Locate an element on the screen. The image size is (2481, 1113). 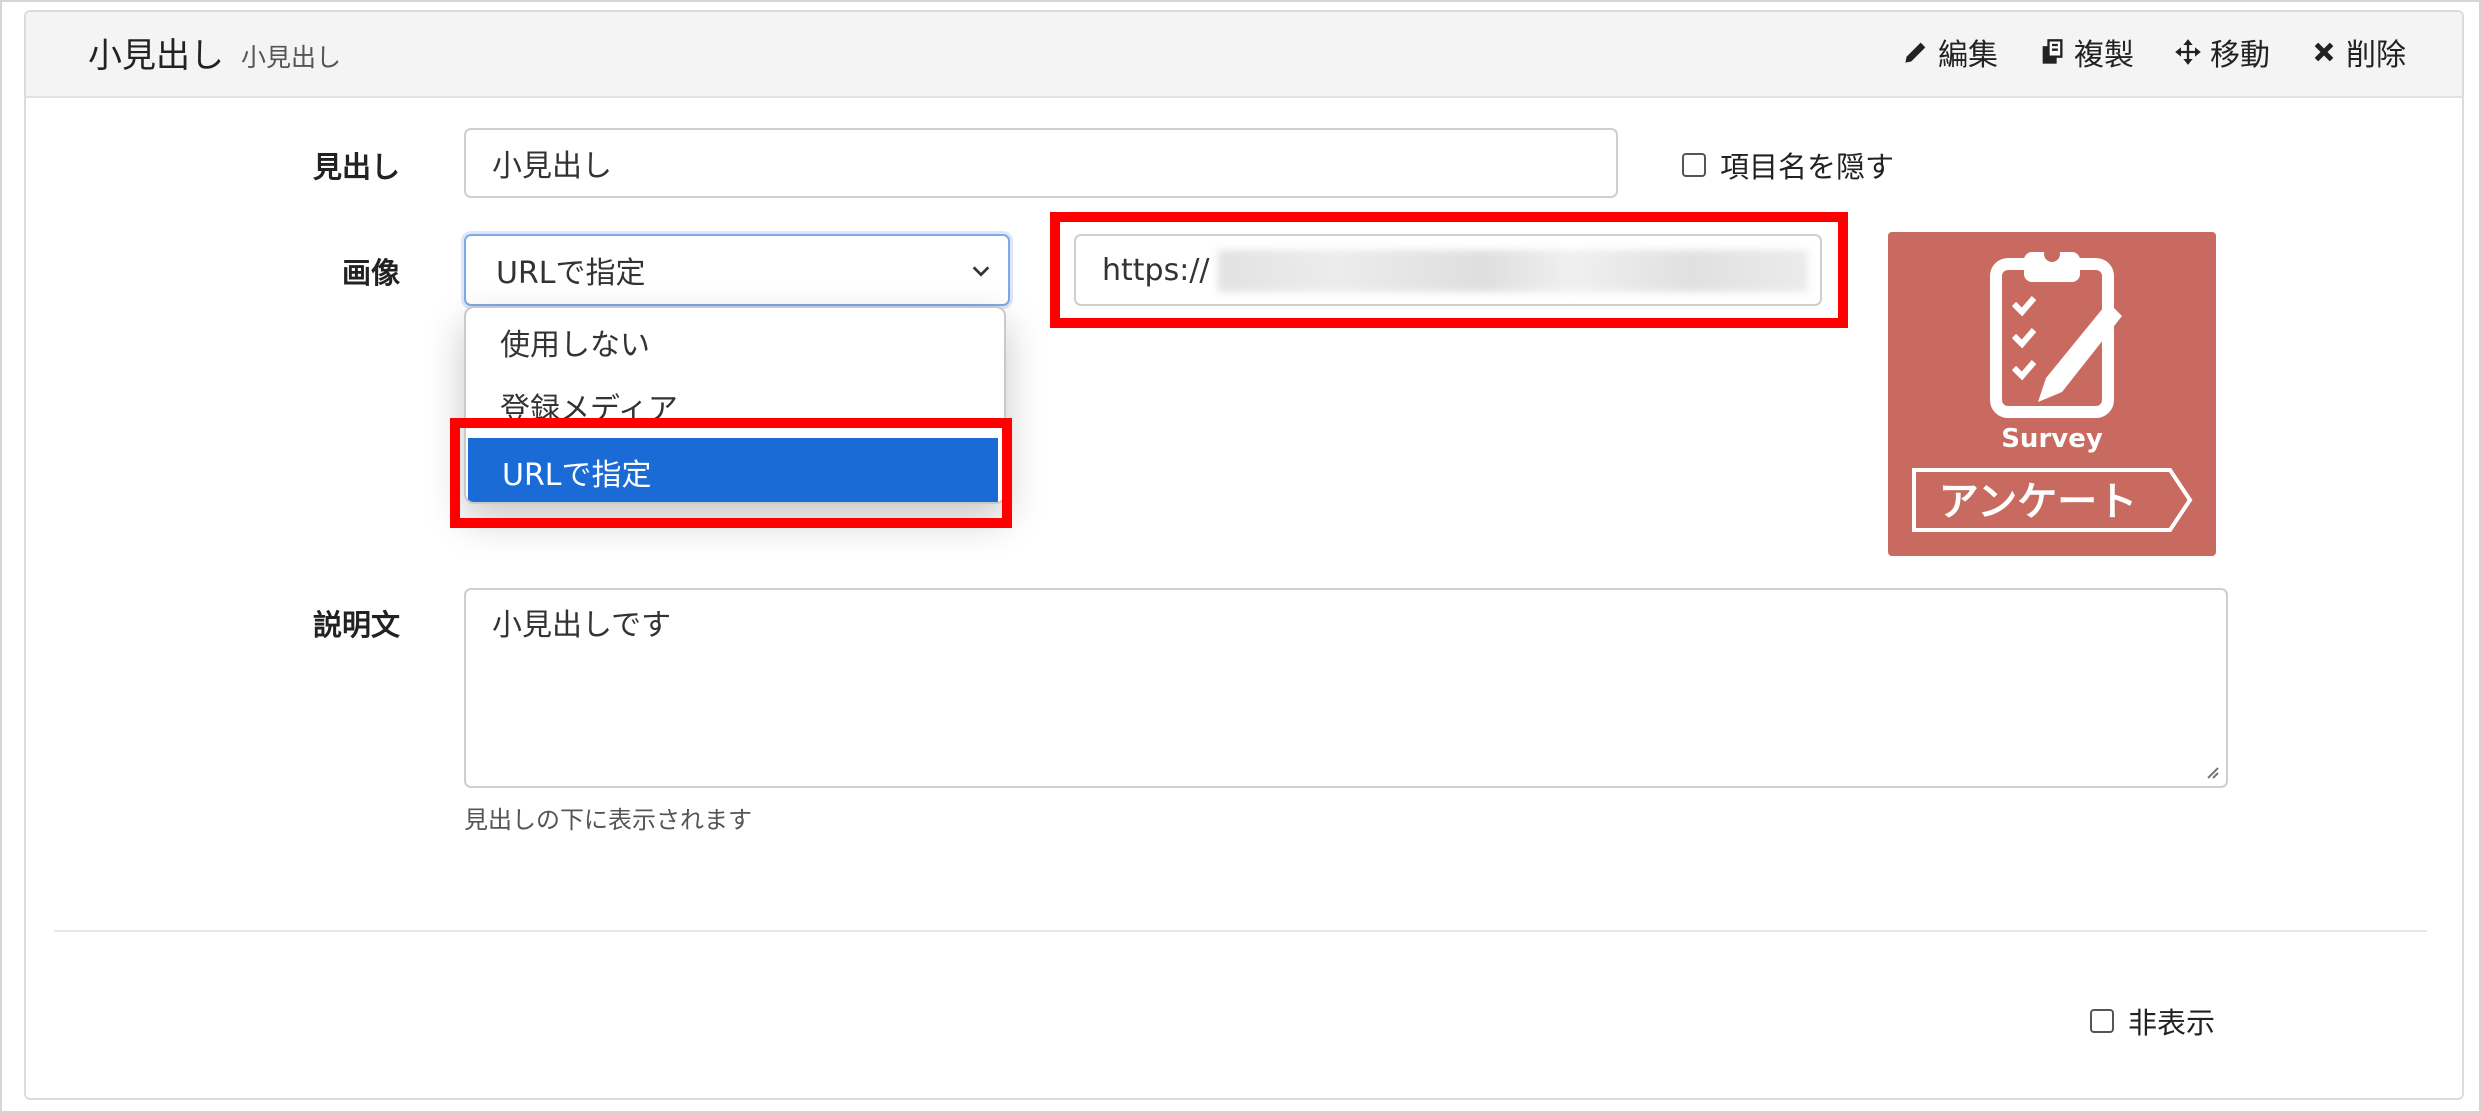
heading-input-value: 小見出し is located at coordinates (552, 166).